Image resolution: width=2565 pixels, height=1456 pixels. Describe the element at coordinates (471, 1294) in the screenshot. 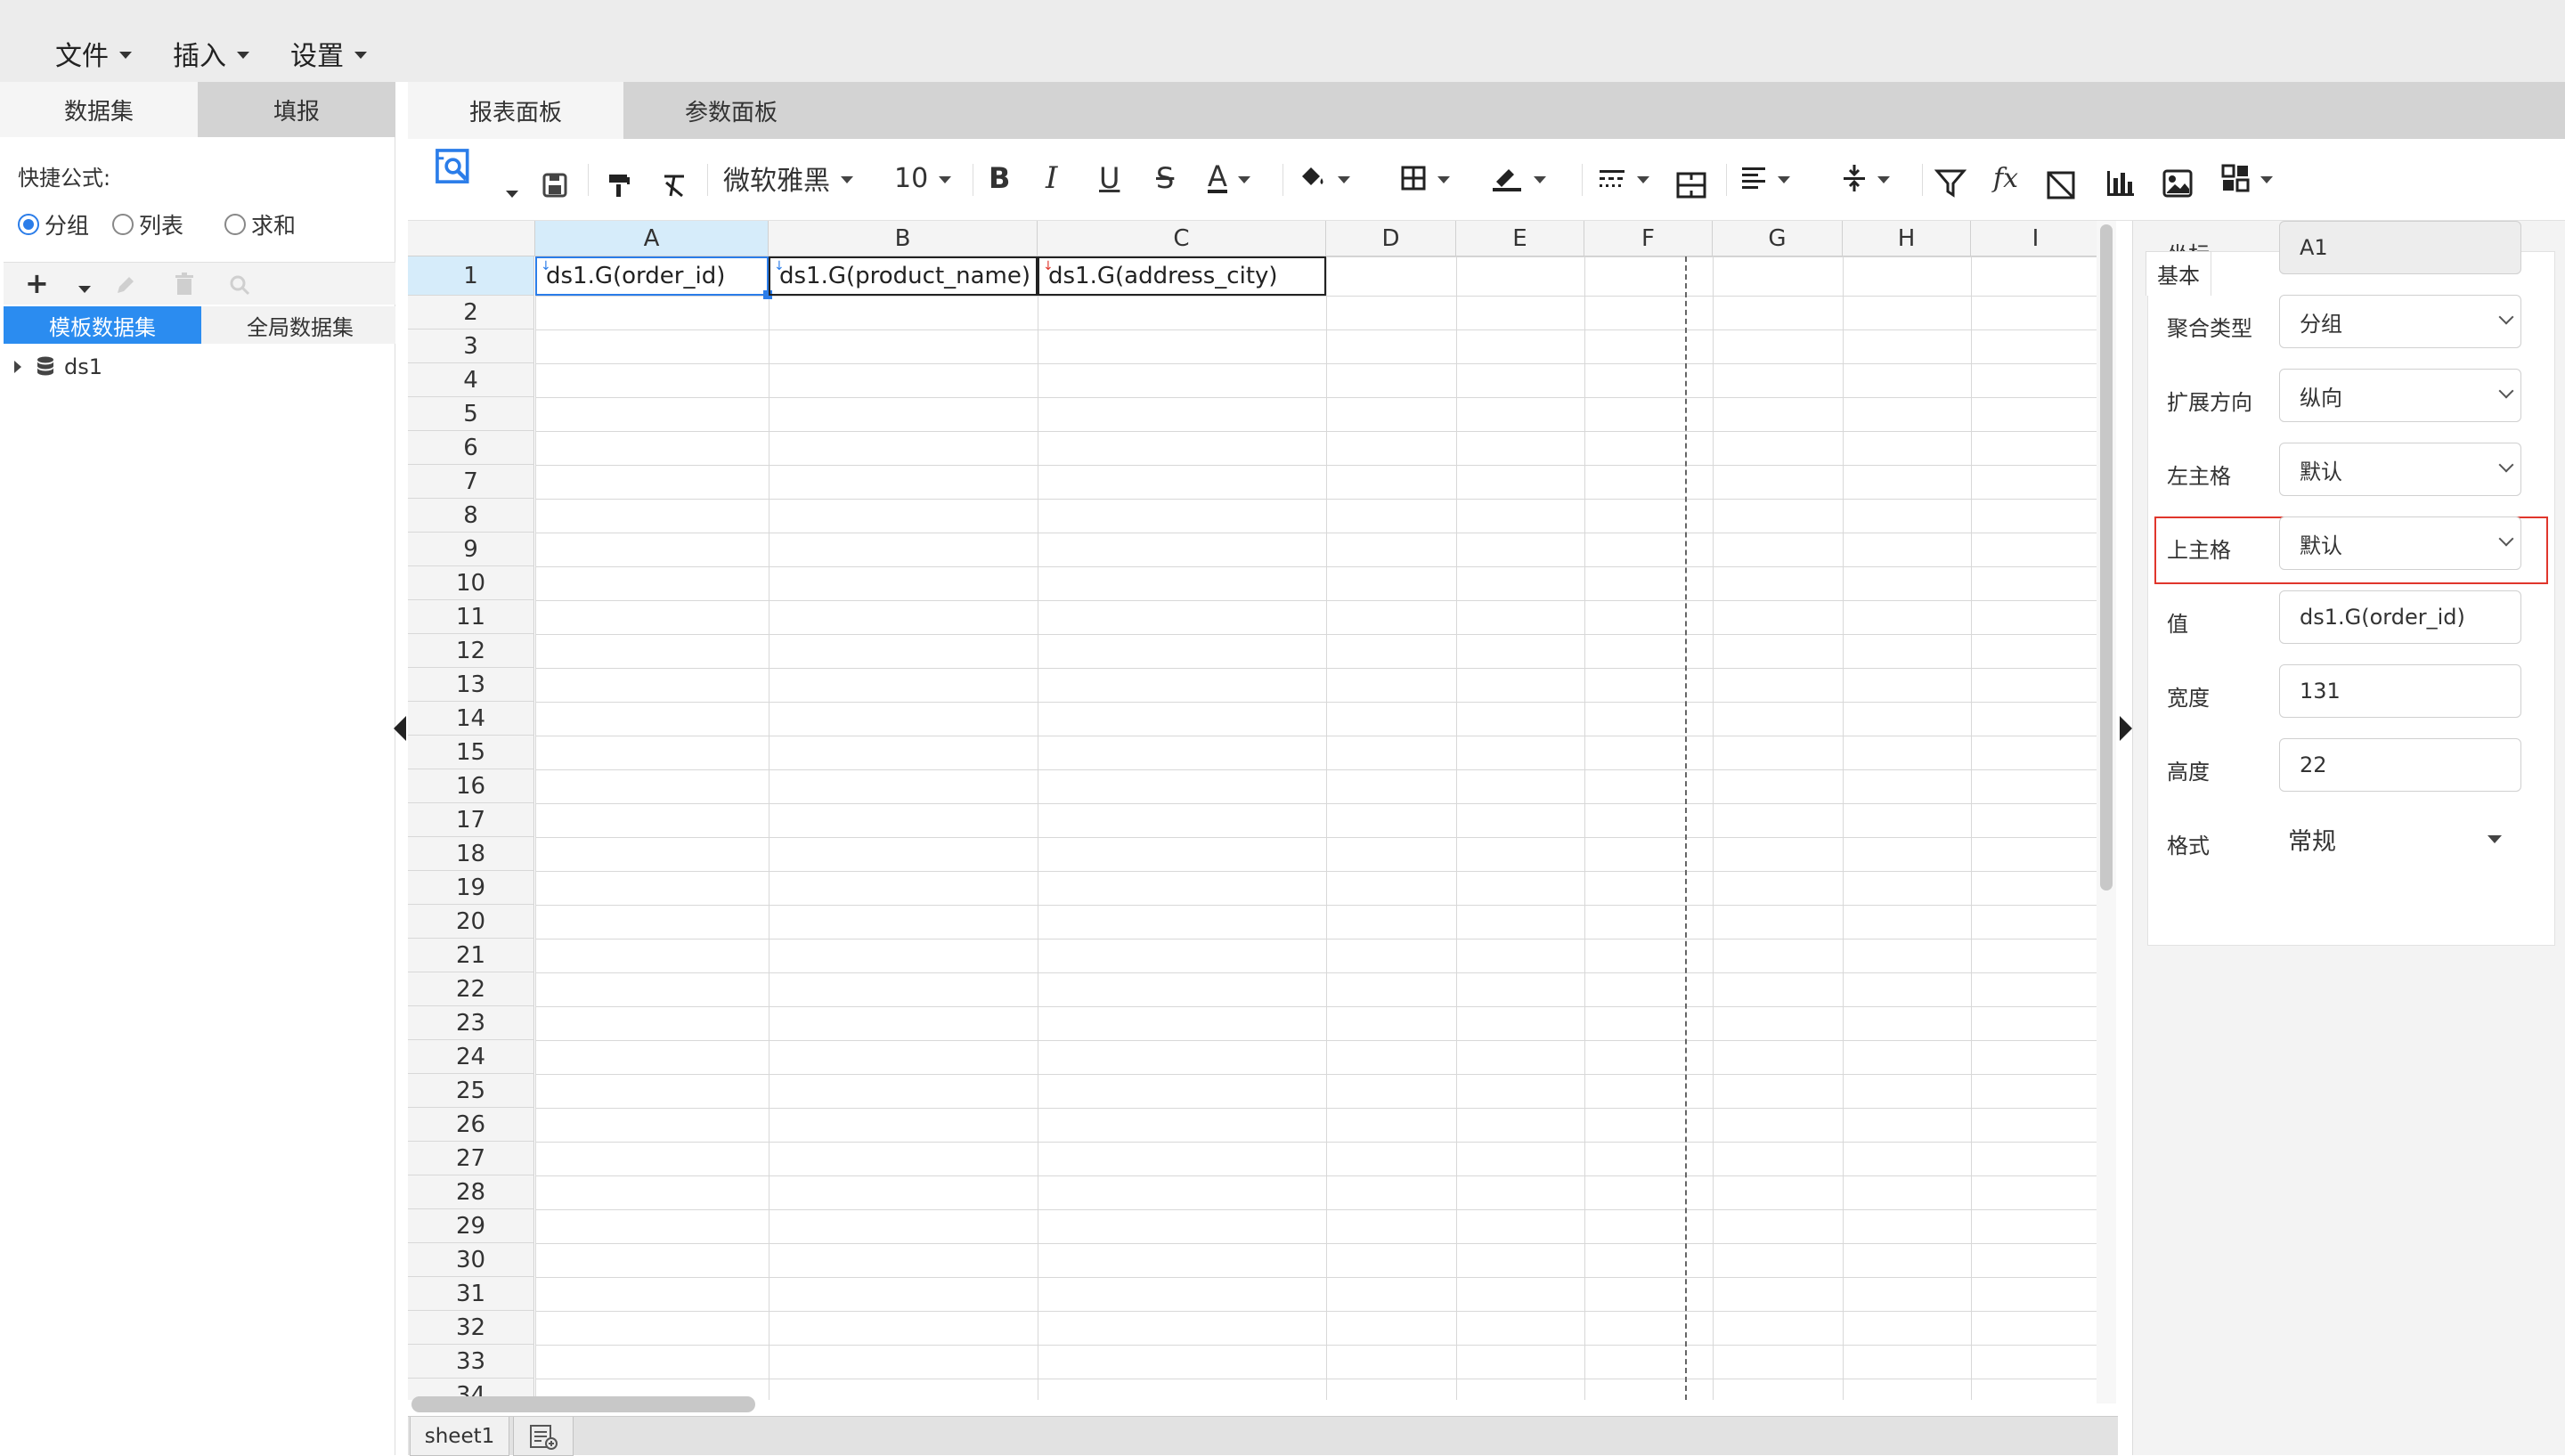

I see `row-header-31: 31` at that location.